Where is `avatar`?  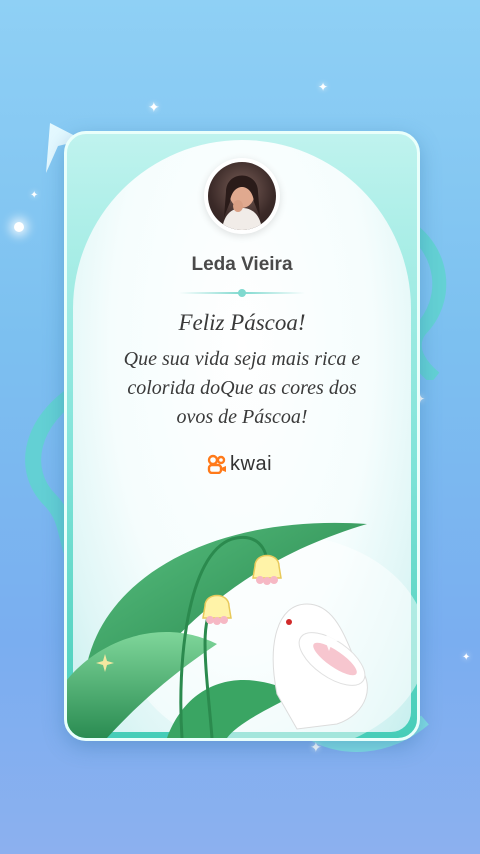 avatar is located at coordinates (242, 196).